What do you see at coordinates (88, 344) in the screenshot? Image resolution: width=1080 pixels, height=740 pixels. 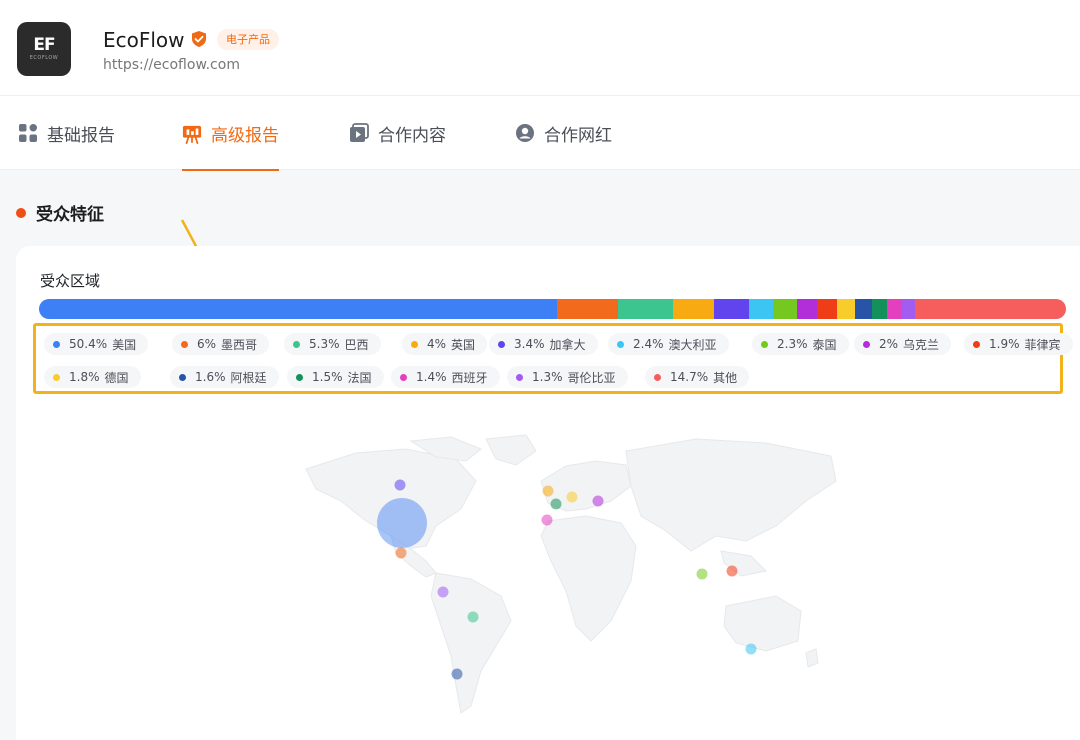 I see `legend-percent: 50.4%` at bounding box center [88, 344].